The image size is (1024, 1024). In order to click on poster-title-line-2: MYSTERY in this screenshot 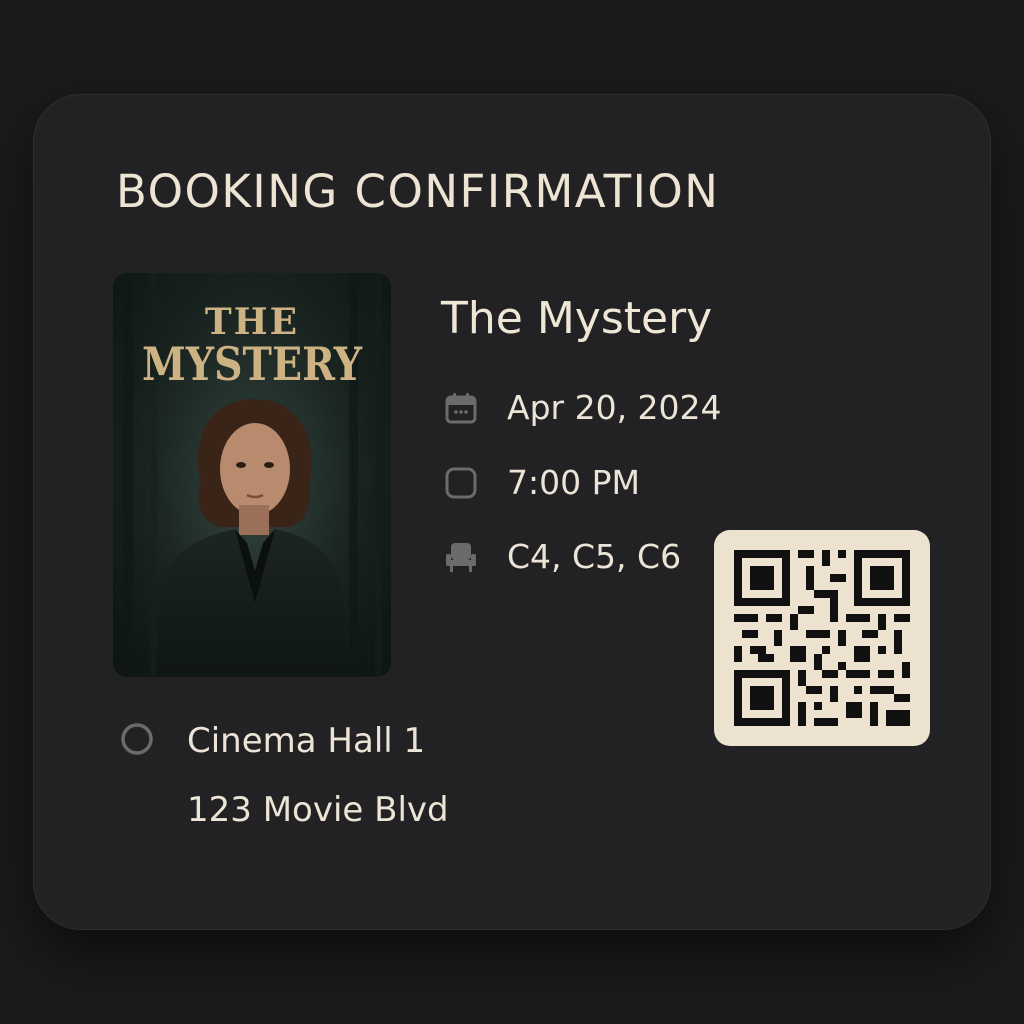, I will do `click(252, 364)`.